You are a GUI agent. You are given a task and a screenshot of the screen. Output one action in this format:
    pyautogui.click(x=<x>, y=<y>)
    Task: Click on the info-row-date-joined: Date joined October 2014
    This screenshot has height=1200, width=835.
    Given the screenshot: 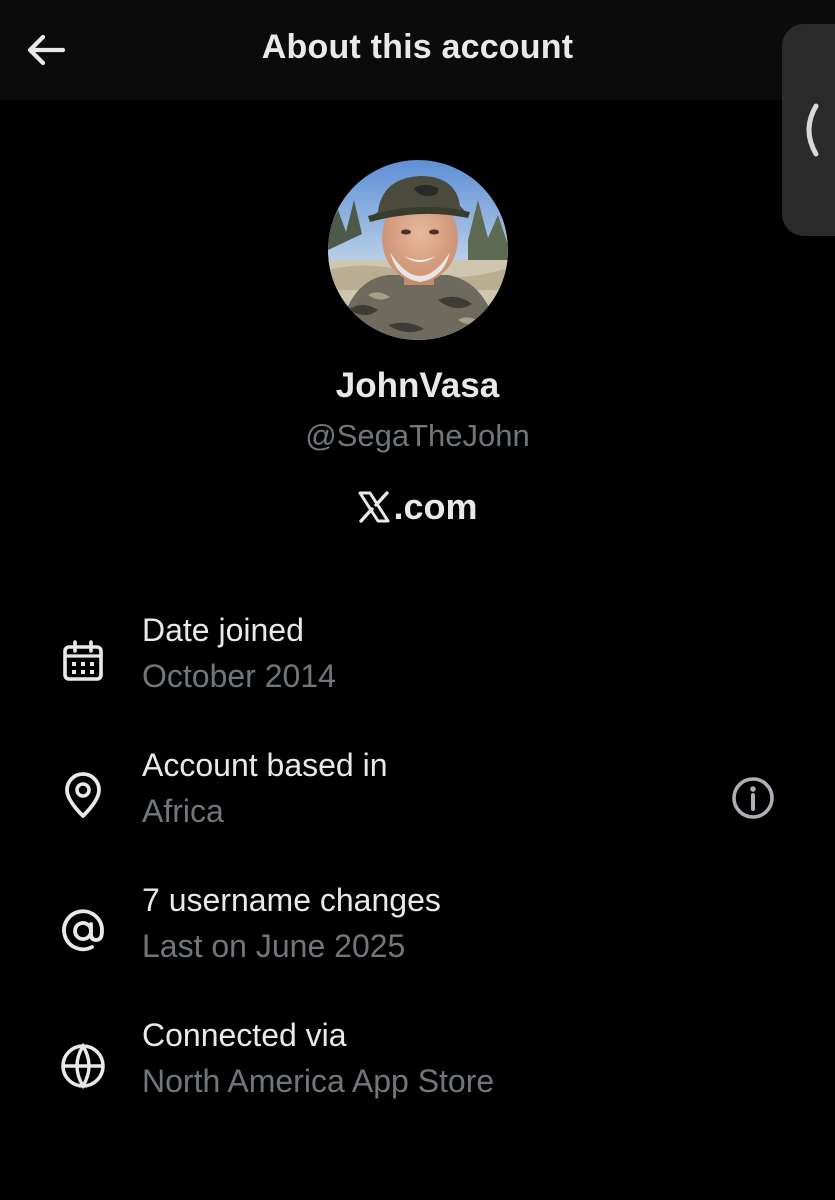 What is the action you would take?
    pyautogui.click(x=417, y=662)
    